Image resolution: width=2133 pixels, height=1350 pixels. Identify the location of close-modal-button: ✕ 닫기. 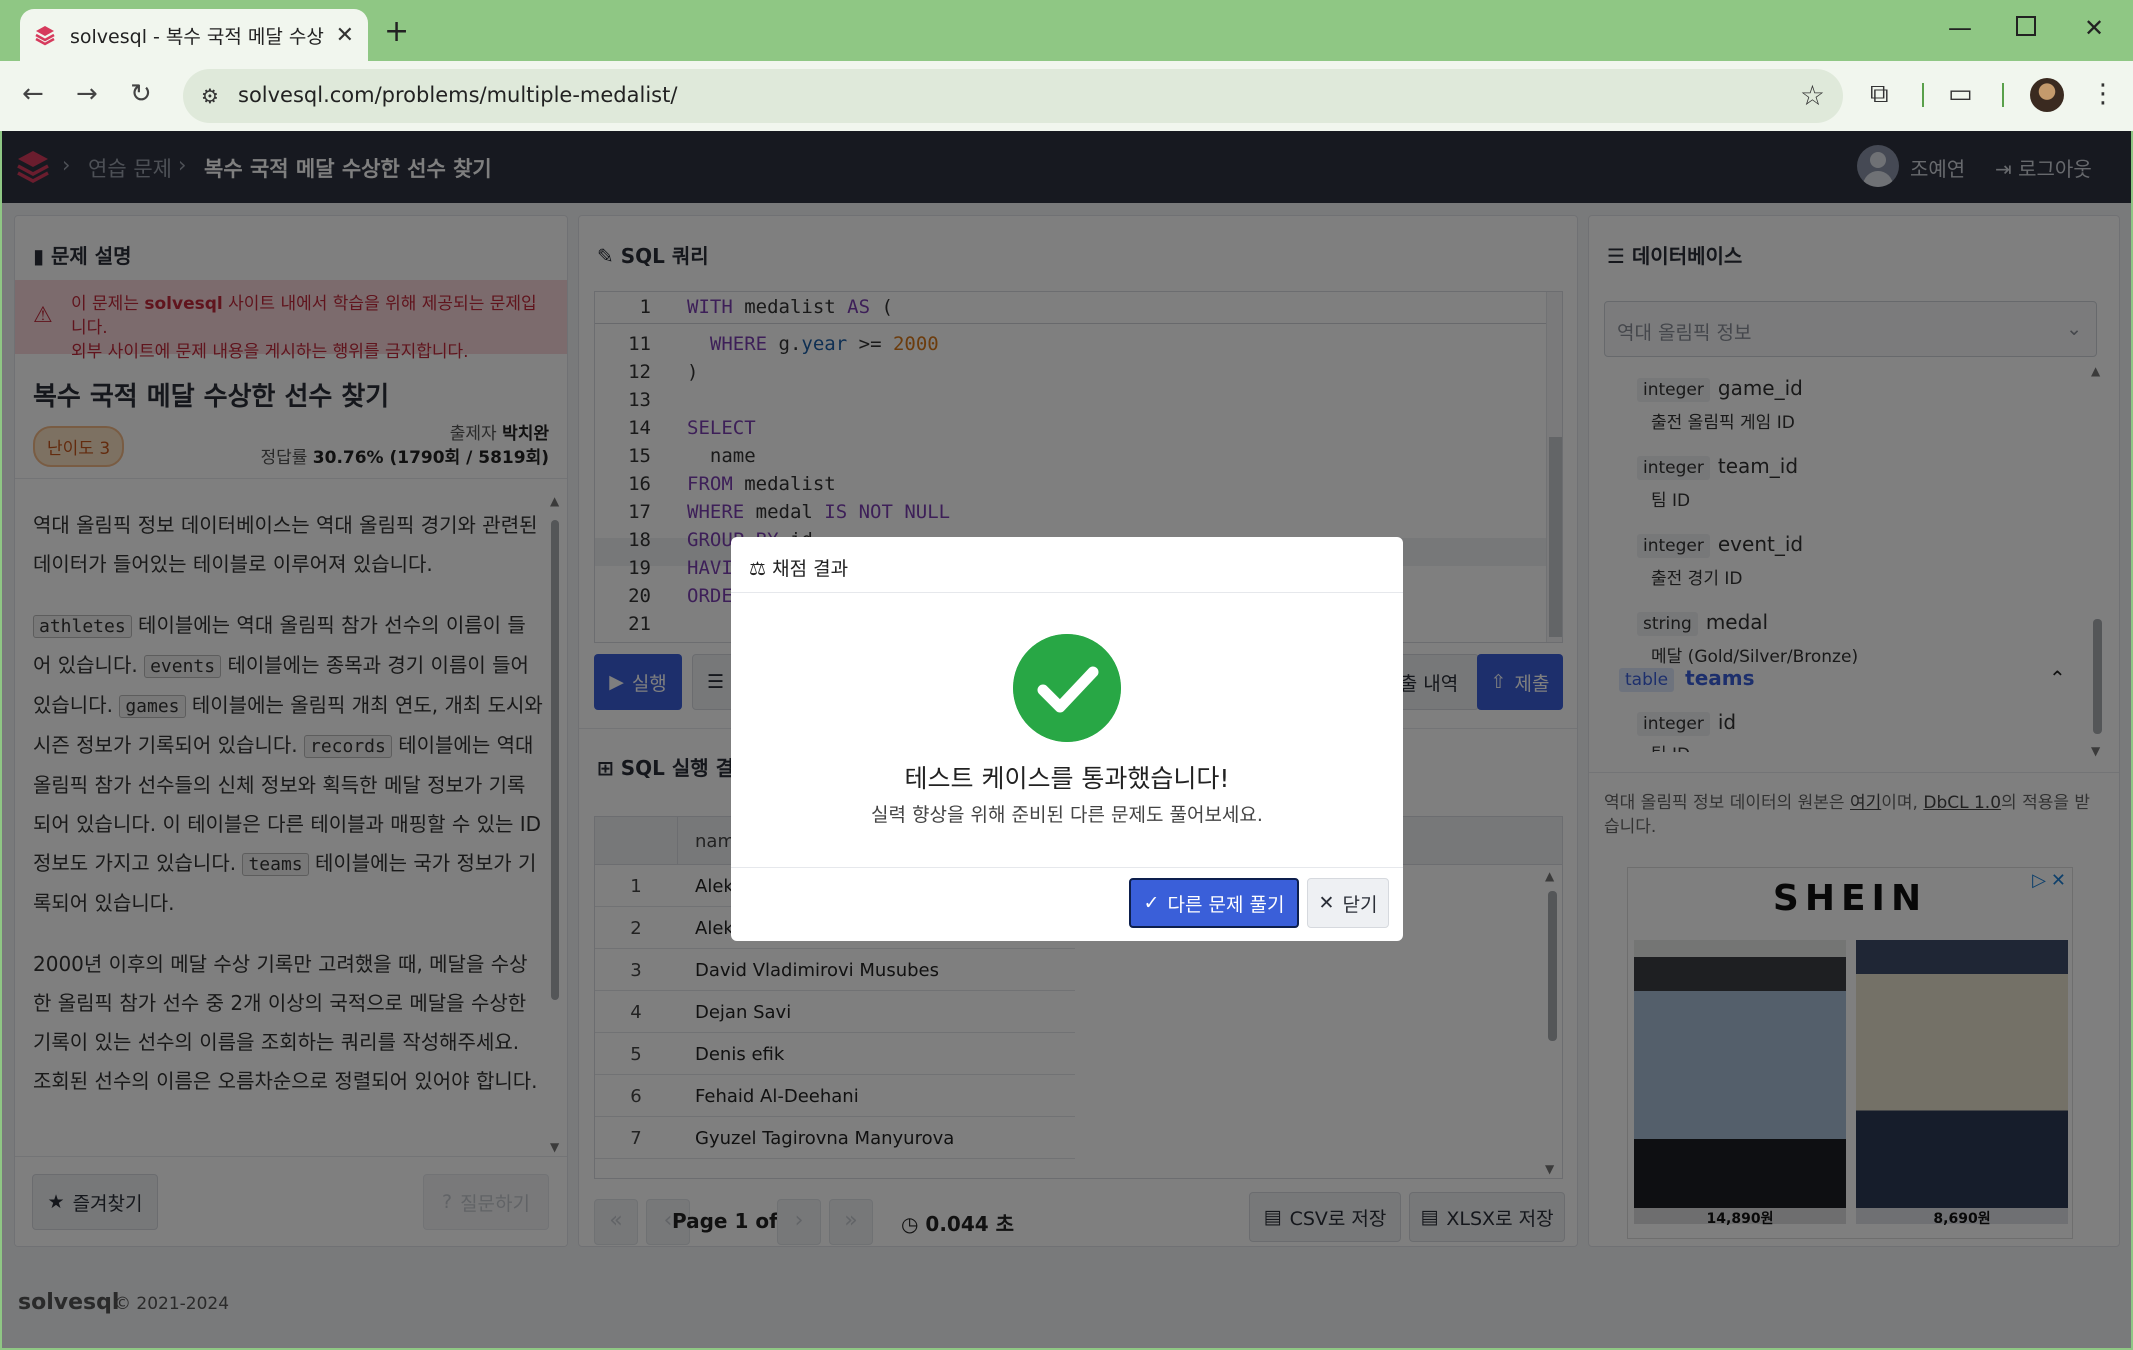
(1348, 903).